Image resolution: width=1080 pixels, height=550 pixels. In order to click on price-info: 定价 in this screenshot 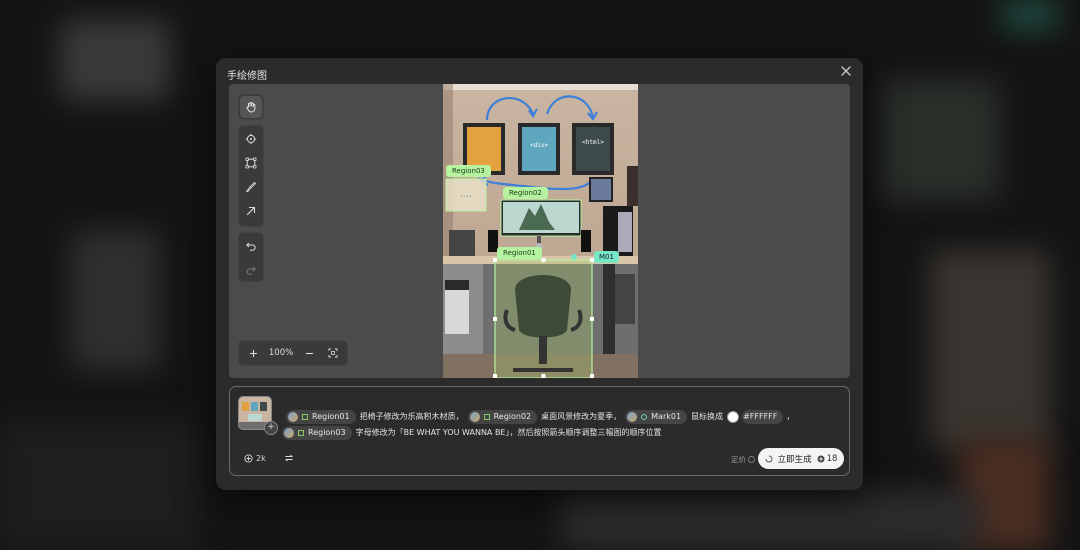, I will do `click(743, 459)`.